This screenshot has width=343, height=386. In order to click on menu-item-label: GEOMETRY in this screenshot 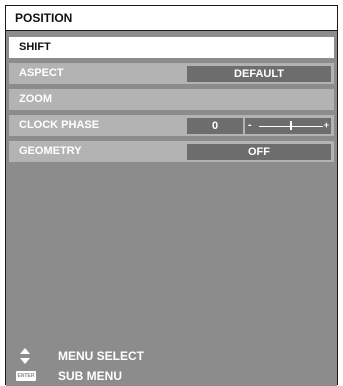, I will do `click(50, 151)`.